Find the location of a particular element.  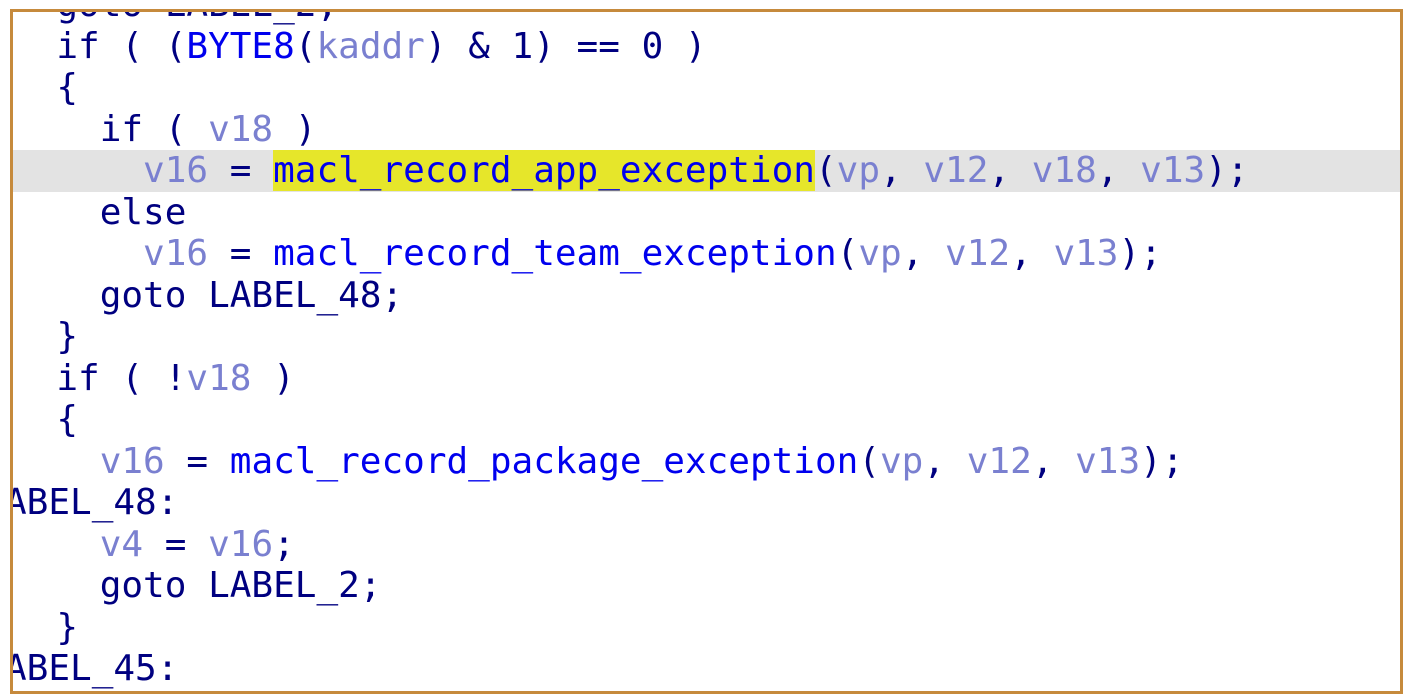

variable-name: v4 is located at coordinates (121, 544).